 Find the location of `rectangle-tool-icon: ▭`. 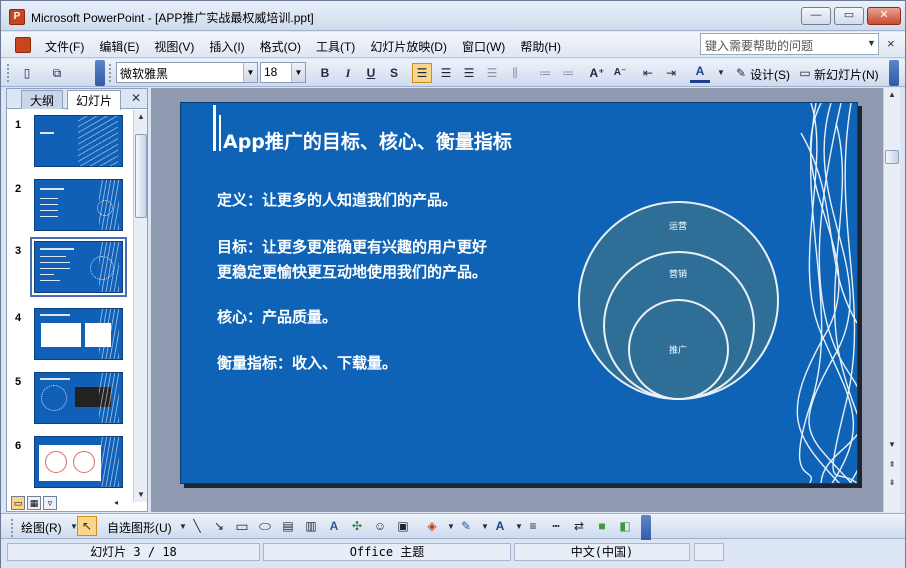

rectangle-tool-icon: ▭ is located at coordinates (242, 526).